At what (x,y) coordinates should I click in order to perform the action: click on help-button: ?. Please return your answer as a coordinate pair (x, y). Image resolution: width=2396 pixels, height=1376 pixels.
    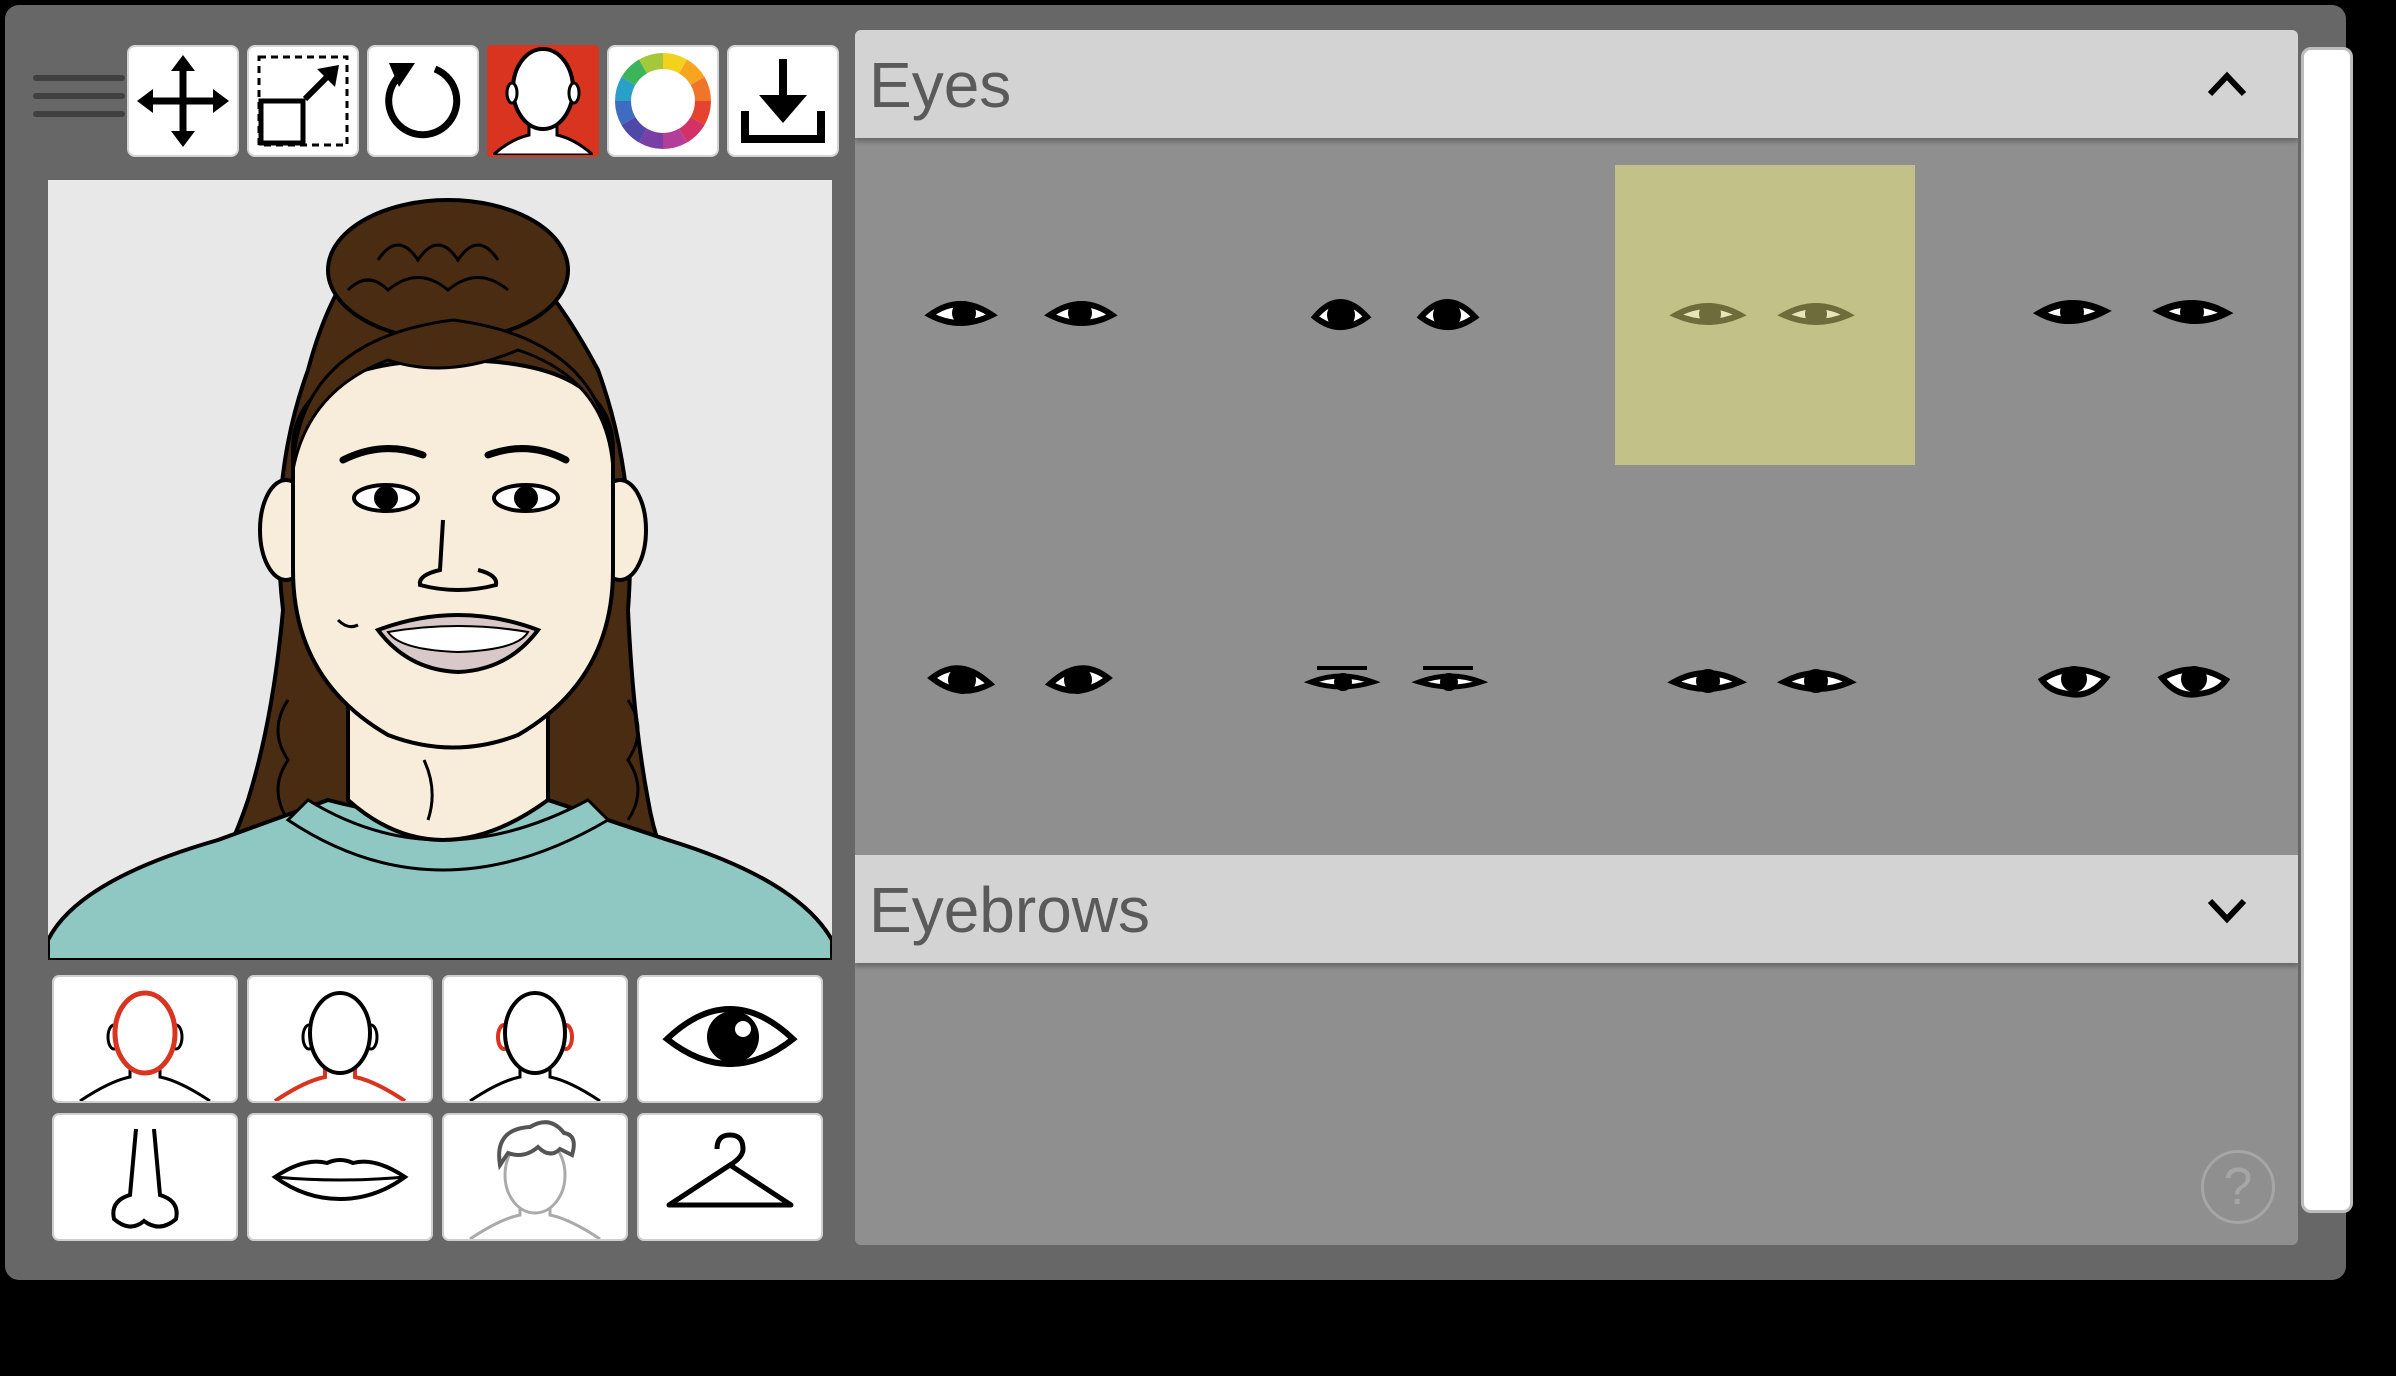
    Looking at the image, I should click on (2238, 1187).